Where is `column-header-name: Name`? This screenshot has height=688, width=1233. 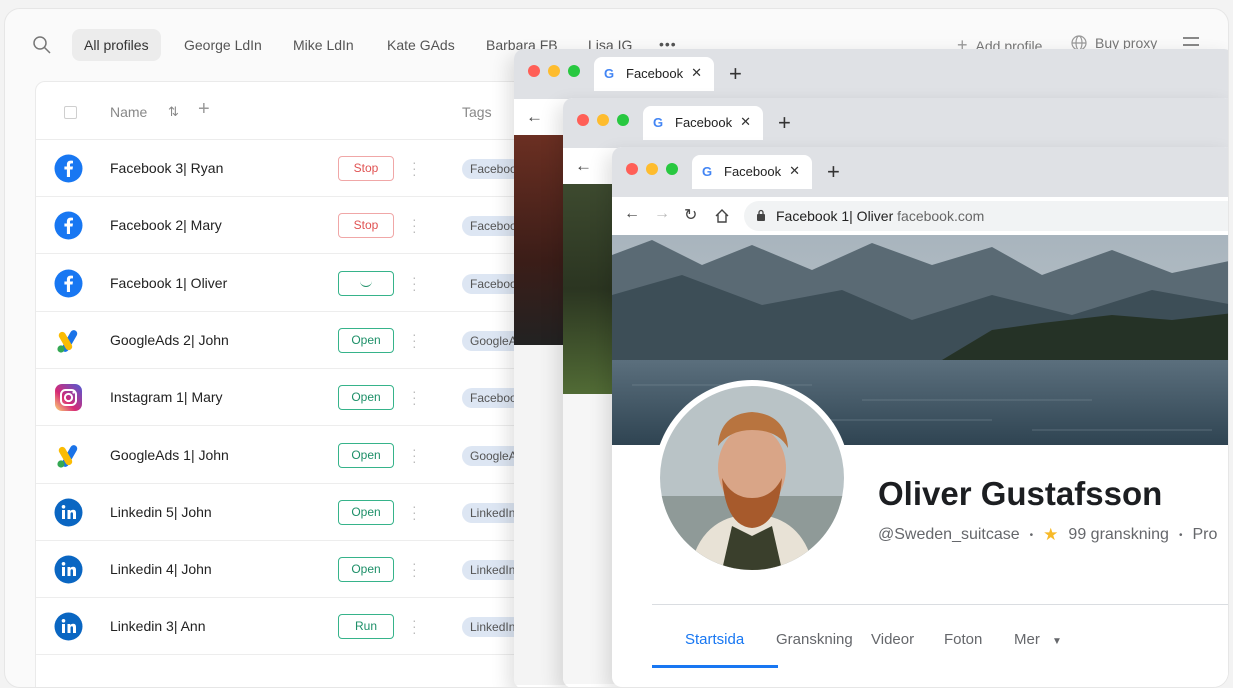 column-header-name: Name is located at coordinates (128, 112).